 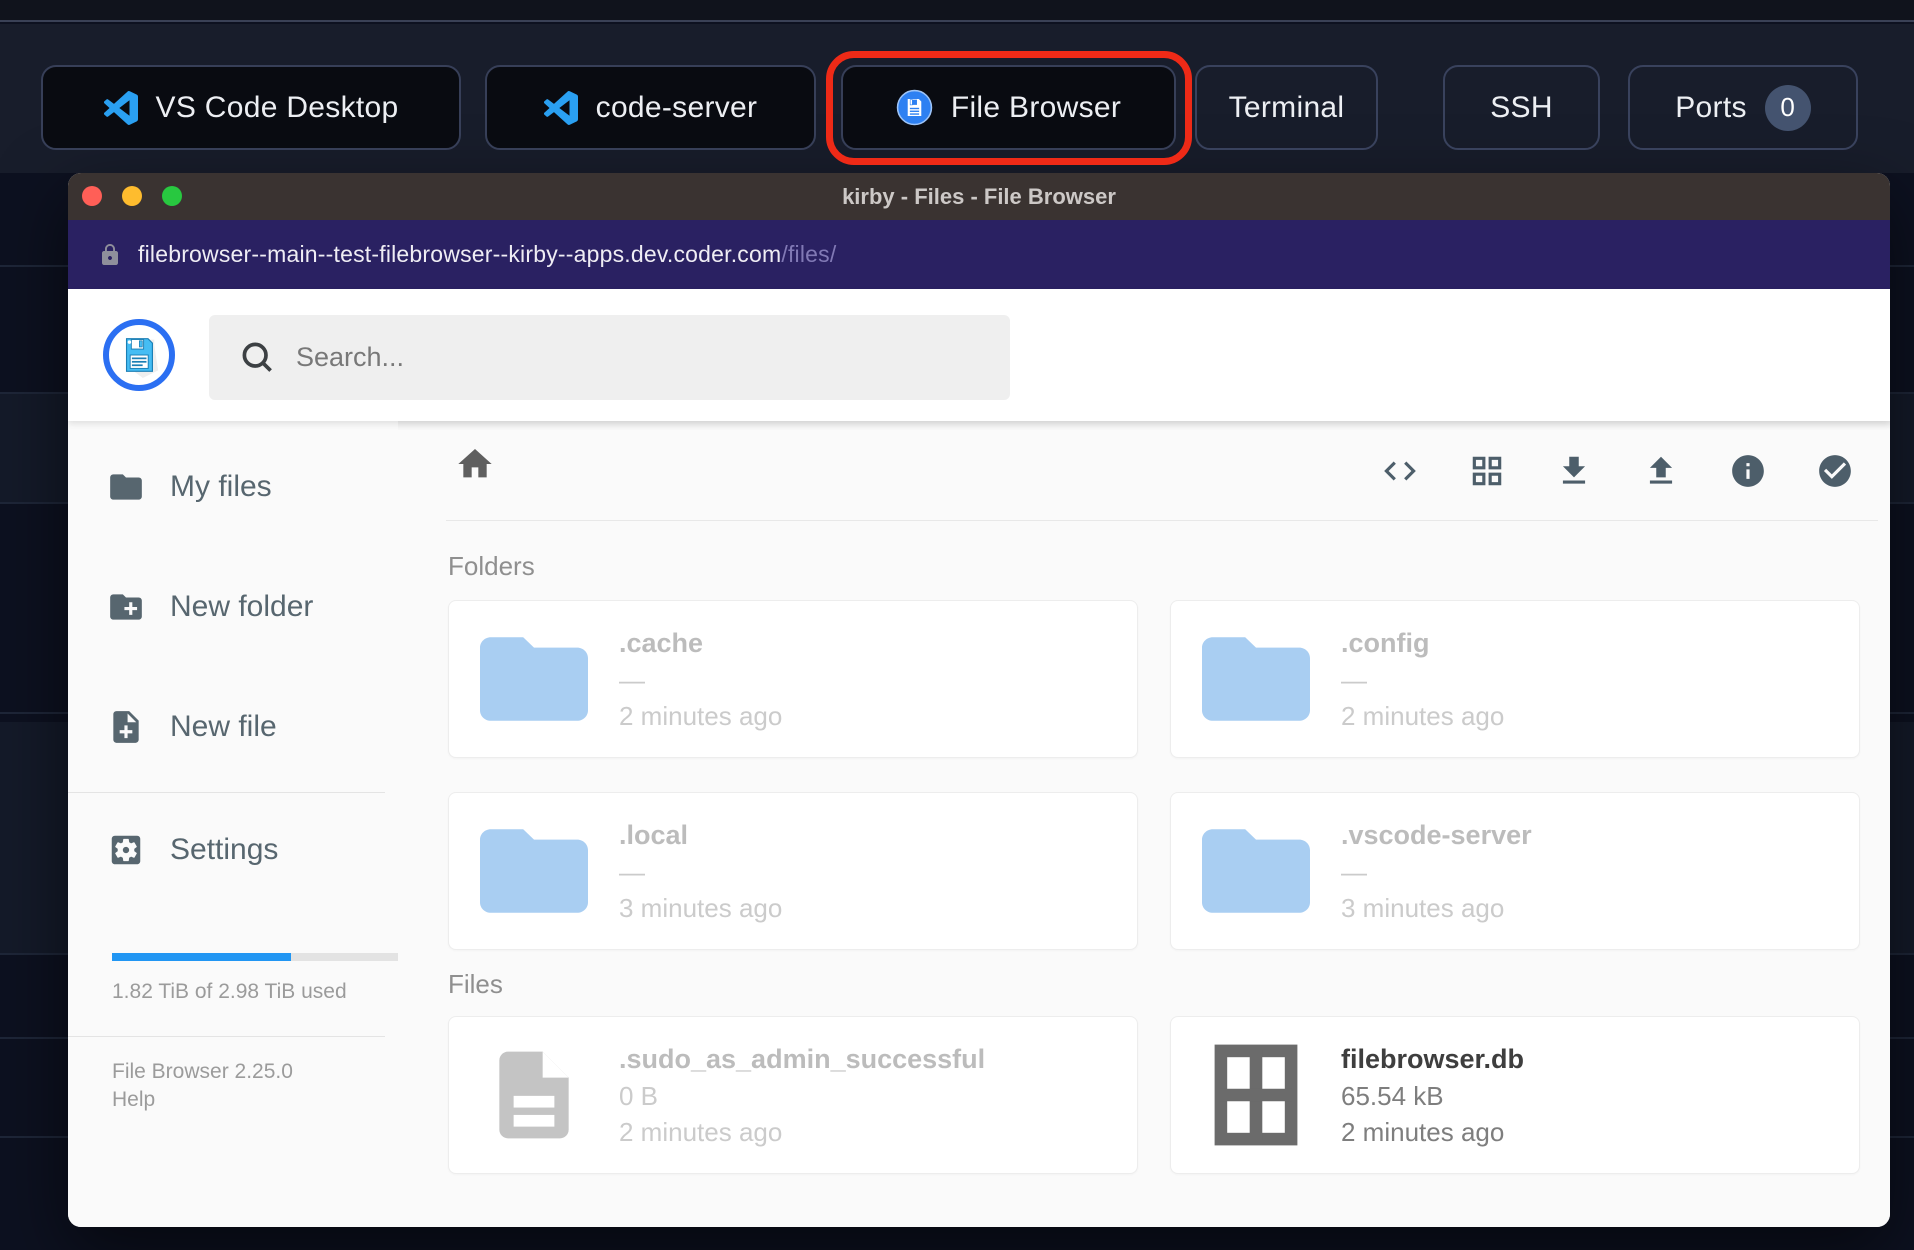 I want to click on grid-view-icon, so click(x=1487, y=471).